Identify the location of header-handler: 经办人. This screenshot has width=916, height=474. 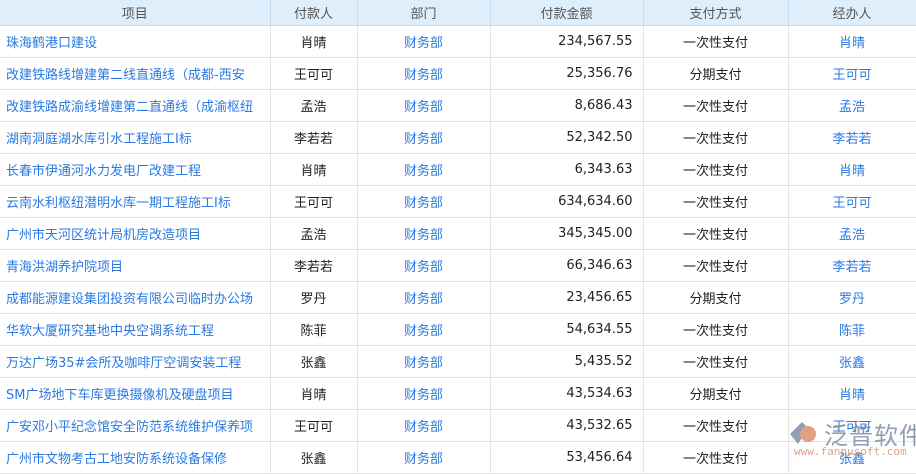
(852, 13).